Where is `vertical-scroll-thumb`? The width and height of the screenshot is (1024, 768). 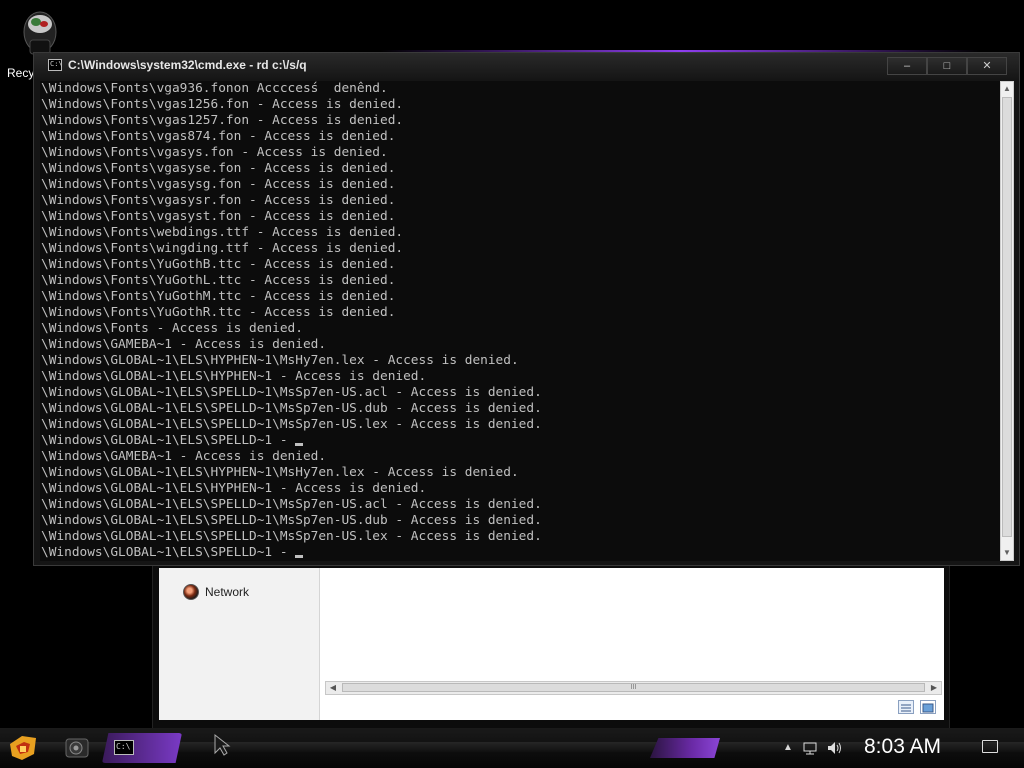 vertical-scroll-thumb is located at coordinates (1007, 317).